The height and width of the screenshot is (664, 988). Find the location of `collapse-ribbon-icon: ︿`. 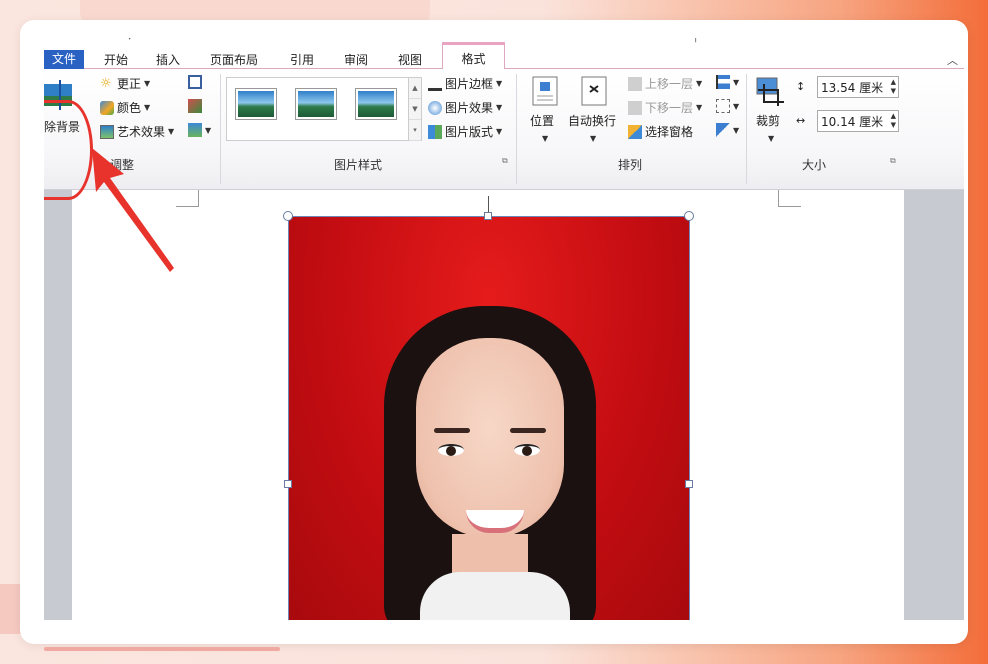

collapse-ribbon-icon: ︿ is located at coordinates (952, 60).